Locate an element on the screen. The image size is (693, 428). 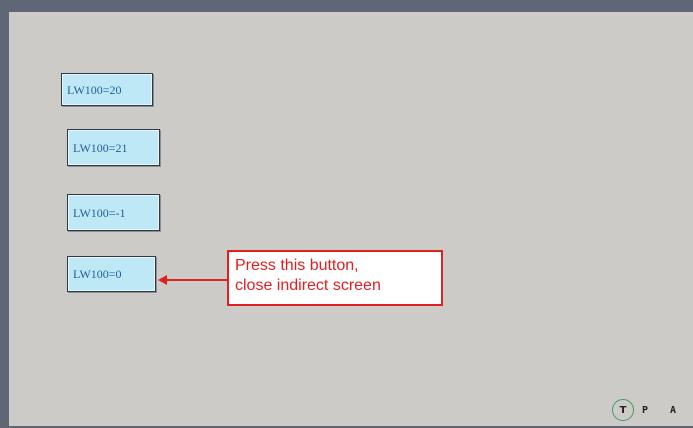
button-label: LW100=-1 is located at coordinates (99, 212).